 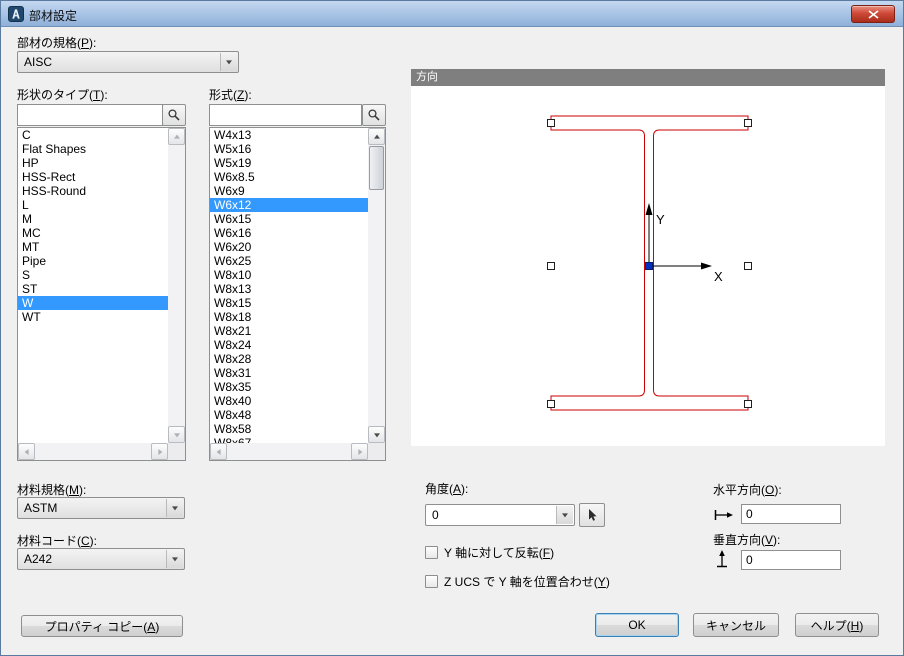 I want to click on grip-center, so click(x=649, y=266).